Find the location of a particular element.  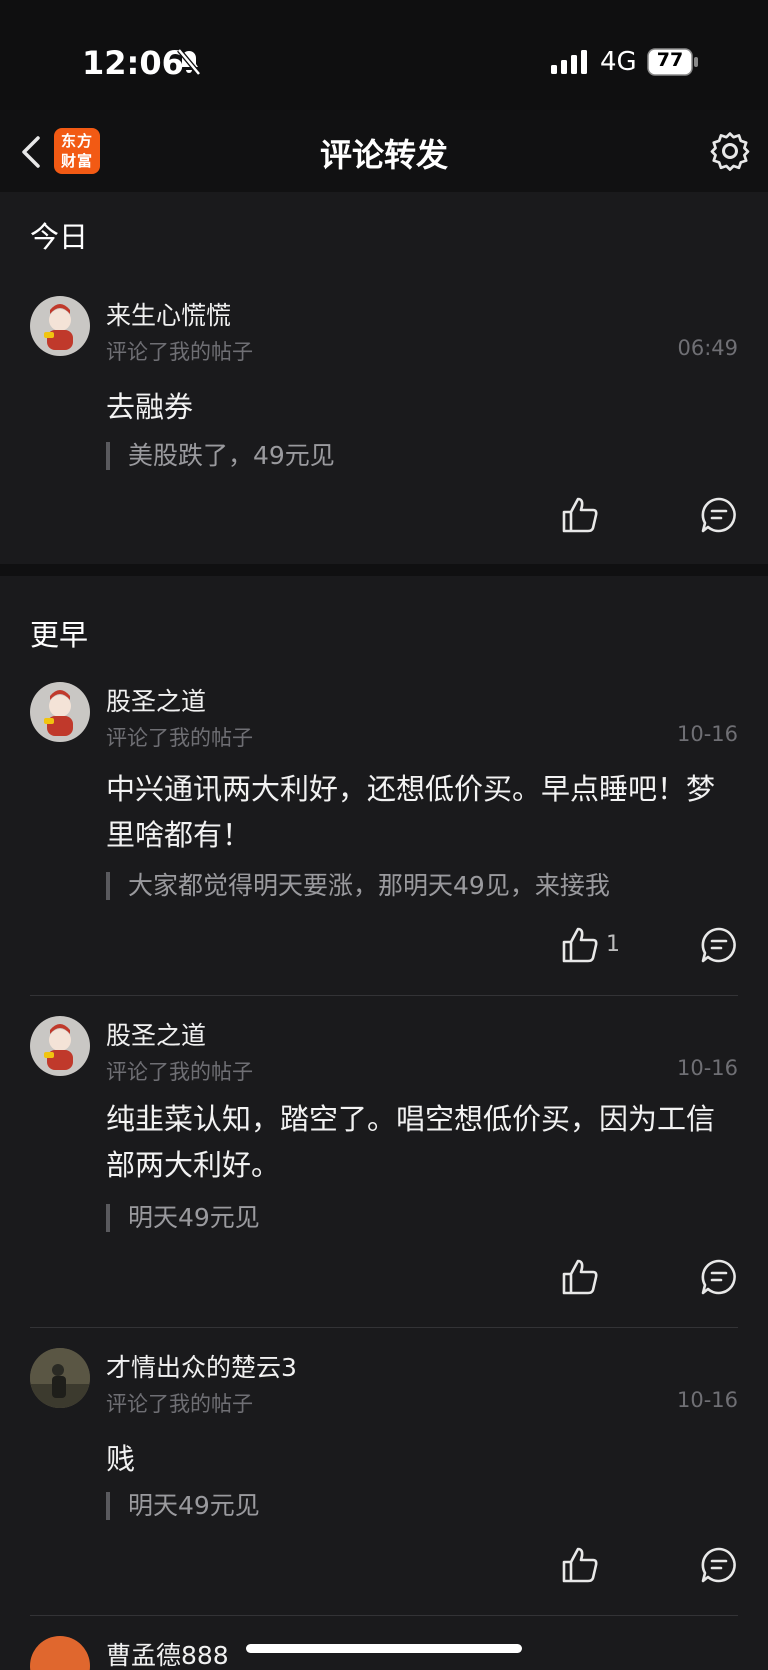

battery-icon: 77 is located at coordinates (673, 62).